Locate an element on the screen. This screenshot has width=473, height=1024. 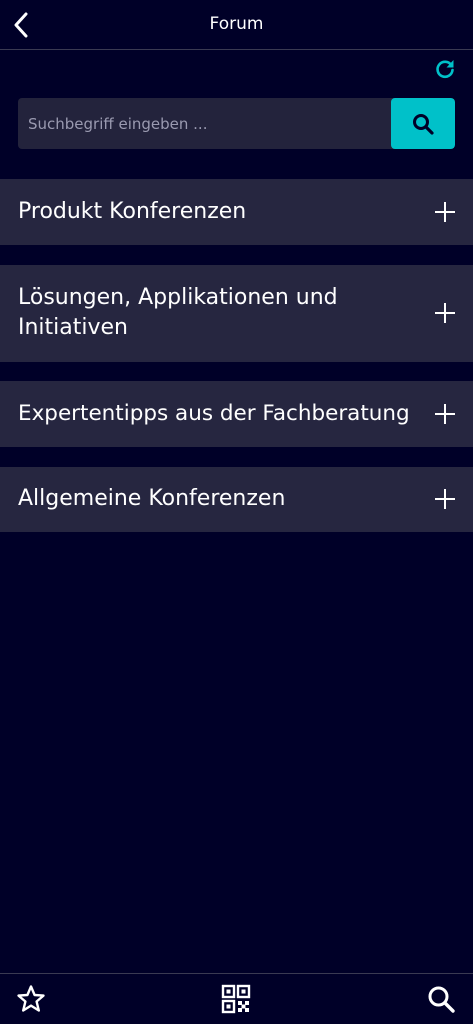
section-label: Lösungen, Applikationen und Initiativen is located at coordinates (178, 312).